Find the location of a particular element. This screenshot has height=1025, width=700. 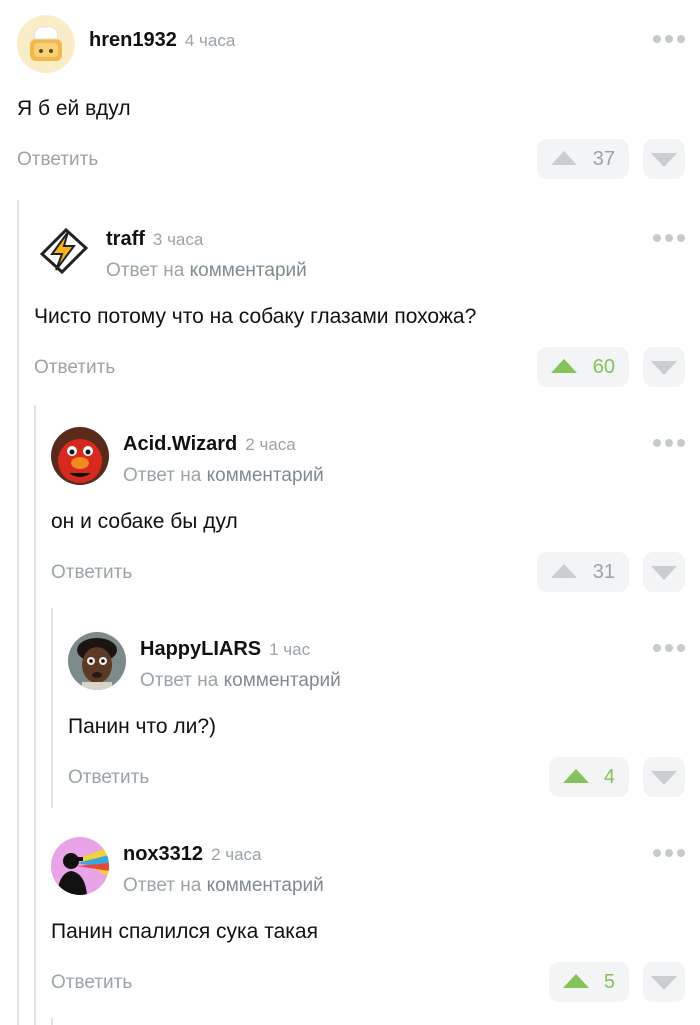

vote-count: 4 is located at coordinates (609, 777).